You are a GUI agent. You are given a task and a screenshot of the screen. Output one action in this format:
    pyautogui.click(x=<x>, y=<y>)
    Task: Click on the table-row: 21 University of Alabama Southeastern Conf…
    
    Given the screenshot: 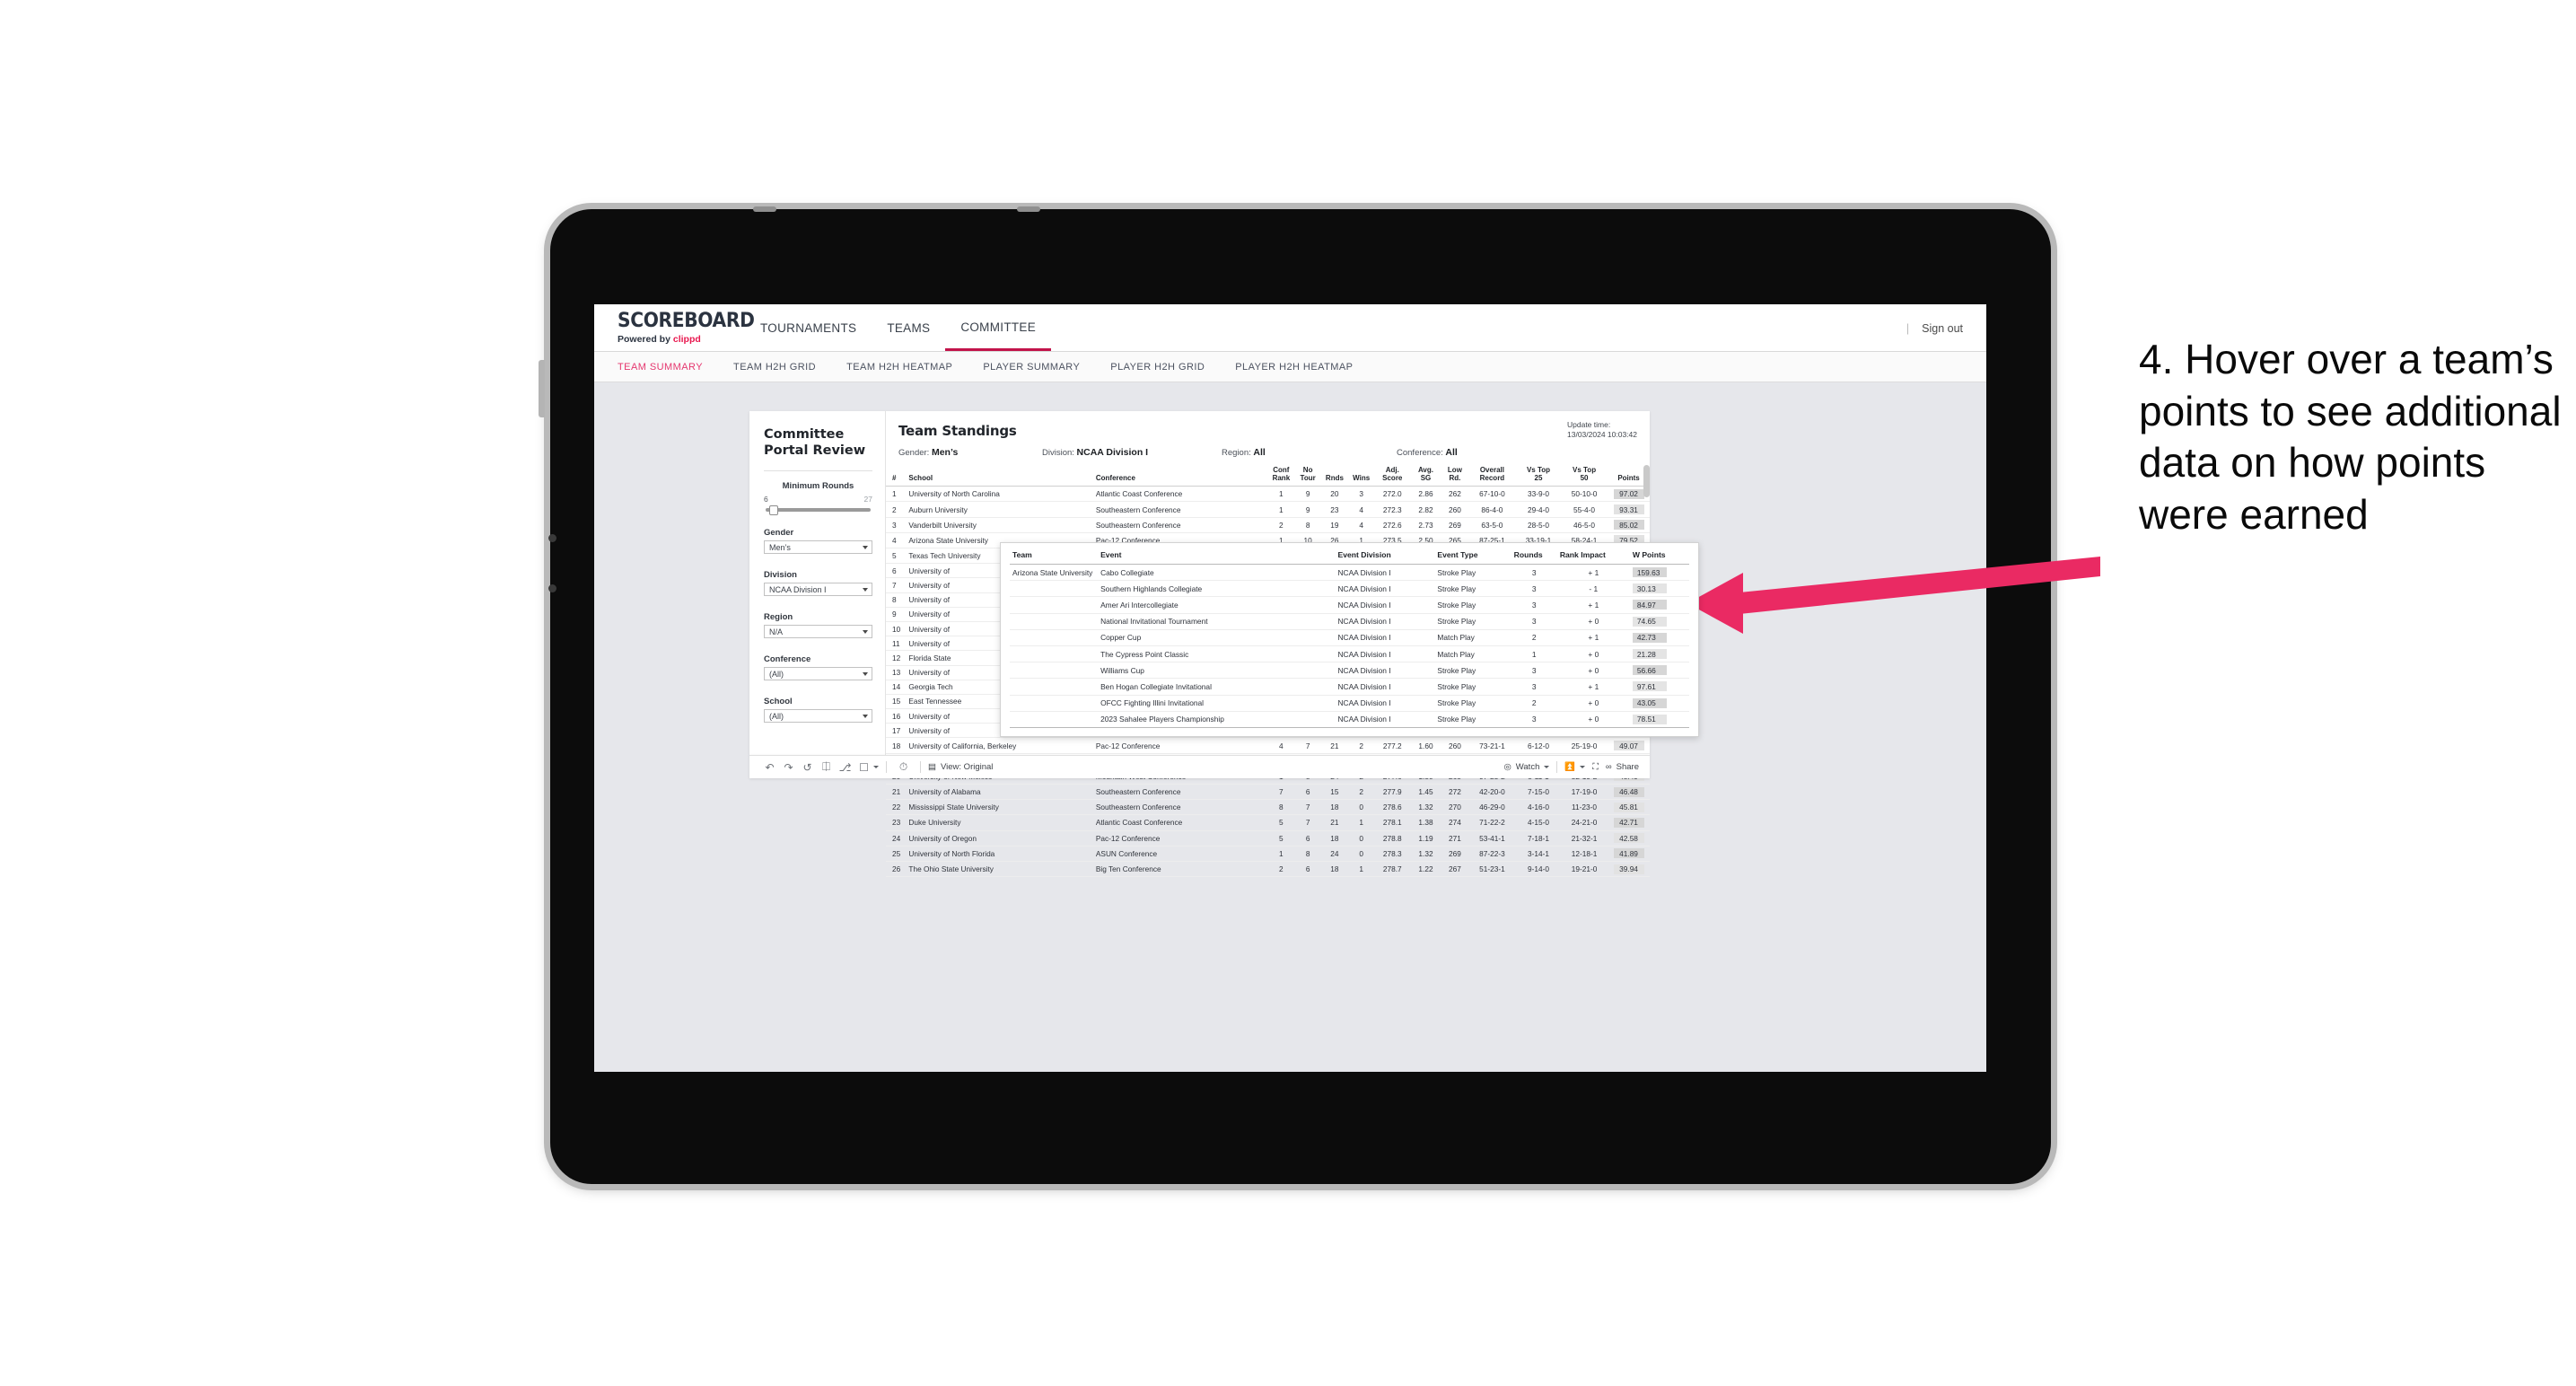 What is the action you would take?
    pyautogui.click(x=1268, y=792)
    